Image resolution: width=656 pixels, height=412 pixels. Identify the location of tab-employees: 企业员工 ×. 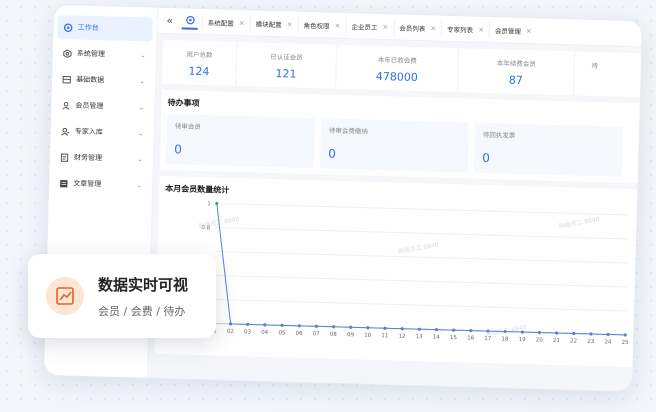
(369, 26).